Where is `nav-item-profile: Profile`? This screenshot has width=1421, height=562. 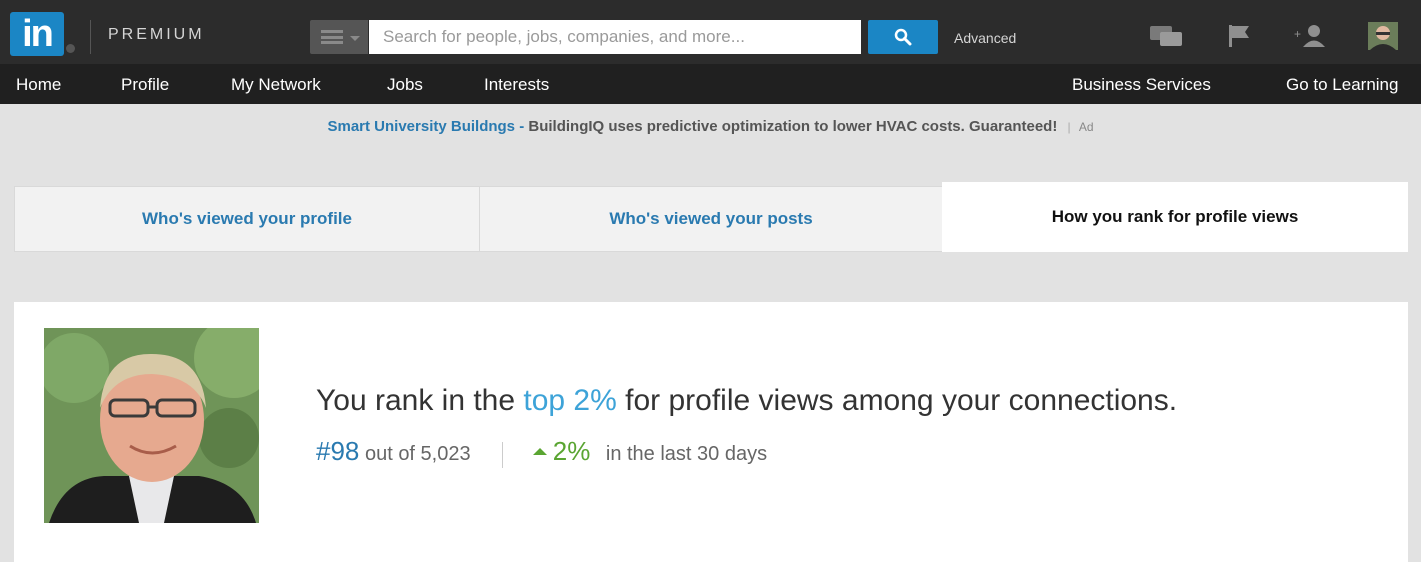
nav-item-profile: Profile is located at coordinates (145, 85).